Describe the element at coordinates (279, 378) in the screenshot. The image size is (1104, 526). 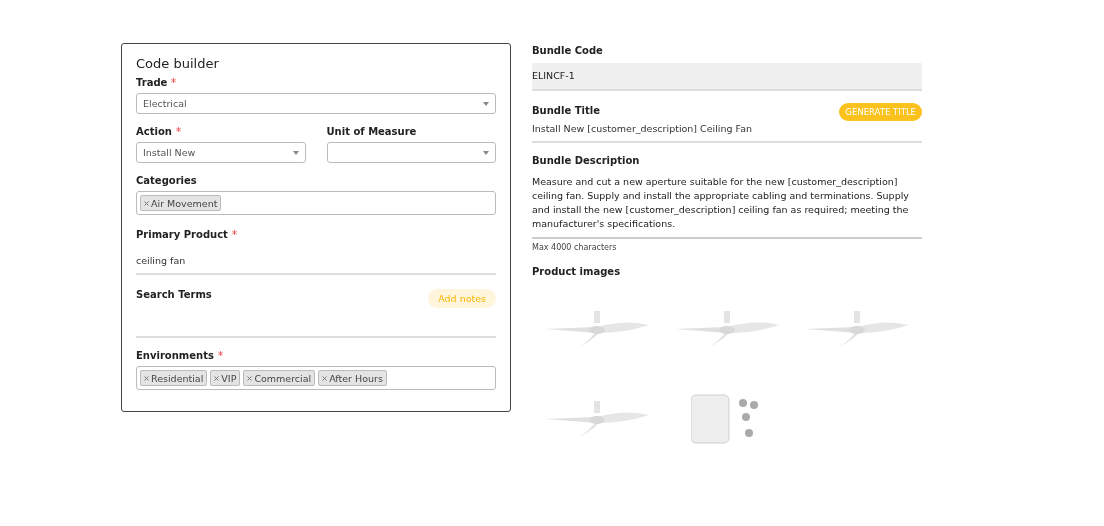
I see `tag-chip: Commercial` at that location.